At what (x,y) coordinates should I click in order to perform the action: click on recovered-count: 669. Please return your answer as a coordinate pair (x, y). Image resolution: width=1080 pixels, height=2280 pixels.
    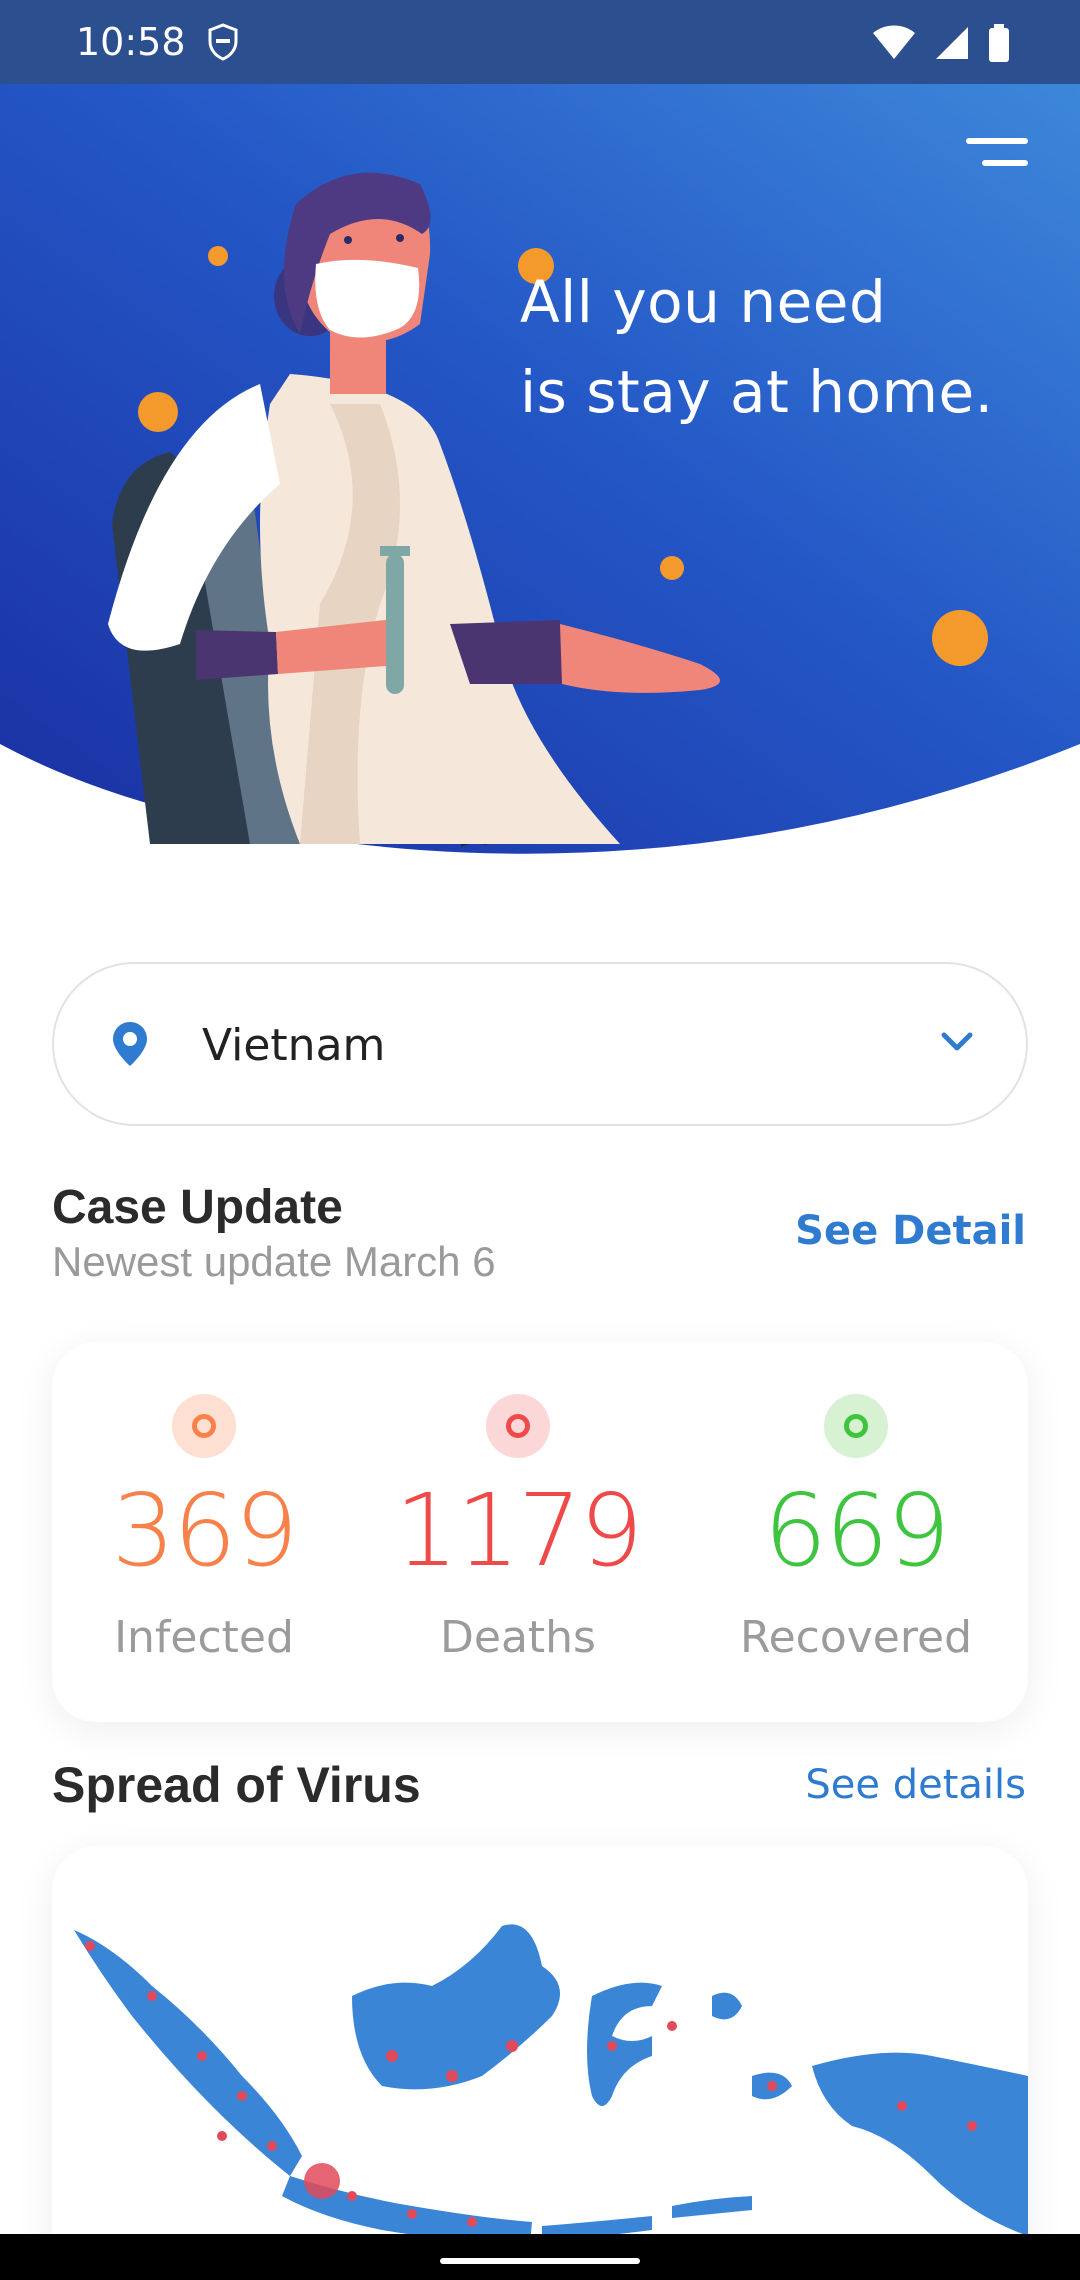
    Looking at the image, I should click on (857, 1530).